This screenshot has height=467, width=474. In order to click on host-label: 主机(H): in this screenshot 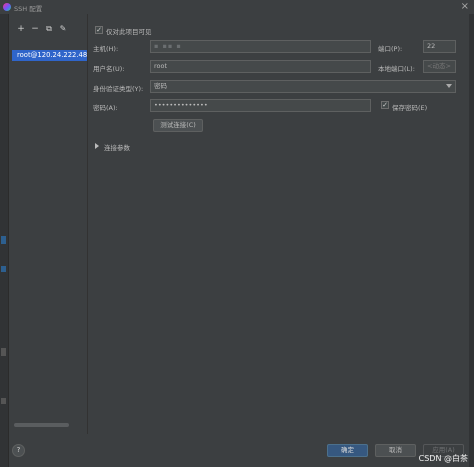, I will do `click(106, 49)`.